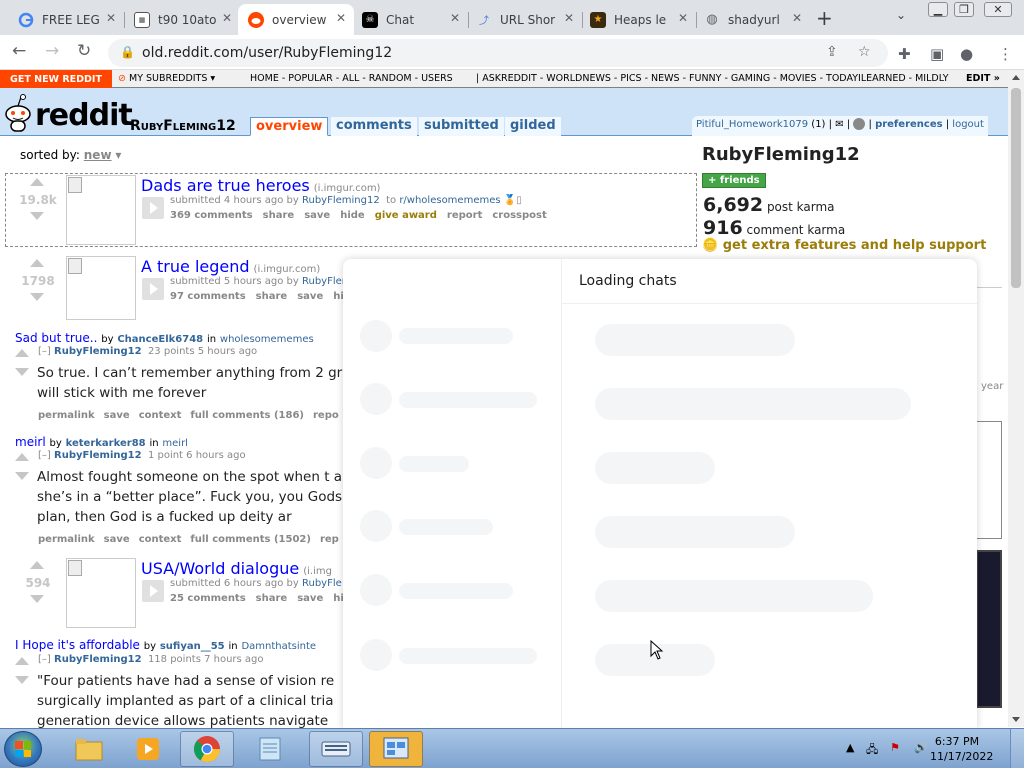 This screenshot has height=768, width=1024. Describe the element at coordinates (864, 52) in the screenshot. I see `bookmark-star-icon: ☆` at that location.